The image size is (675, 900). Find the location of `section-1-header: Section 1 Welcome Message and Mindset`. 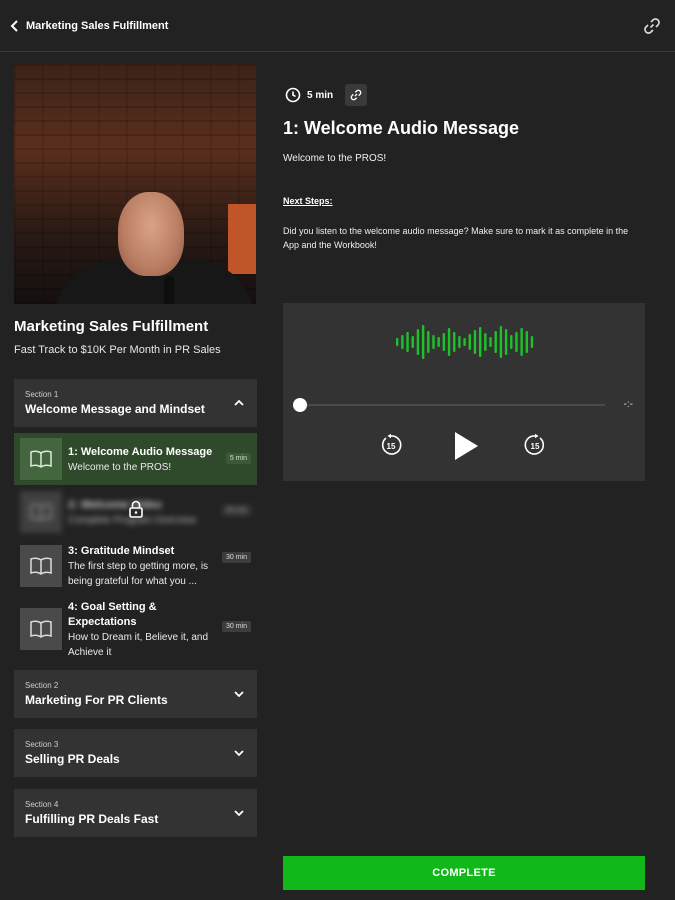

section-1-header: Section 1 Welcome Message and Mindset is located at coordinates (135, 403).